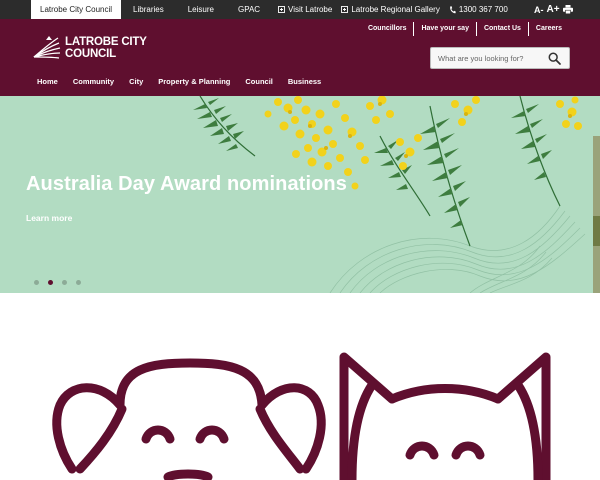 This screenshot has width=600, height=480. I want to click on quick-link-careers: Careers, so click(545, 29).